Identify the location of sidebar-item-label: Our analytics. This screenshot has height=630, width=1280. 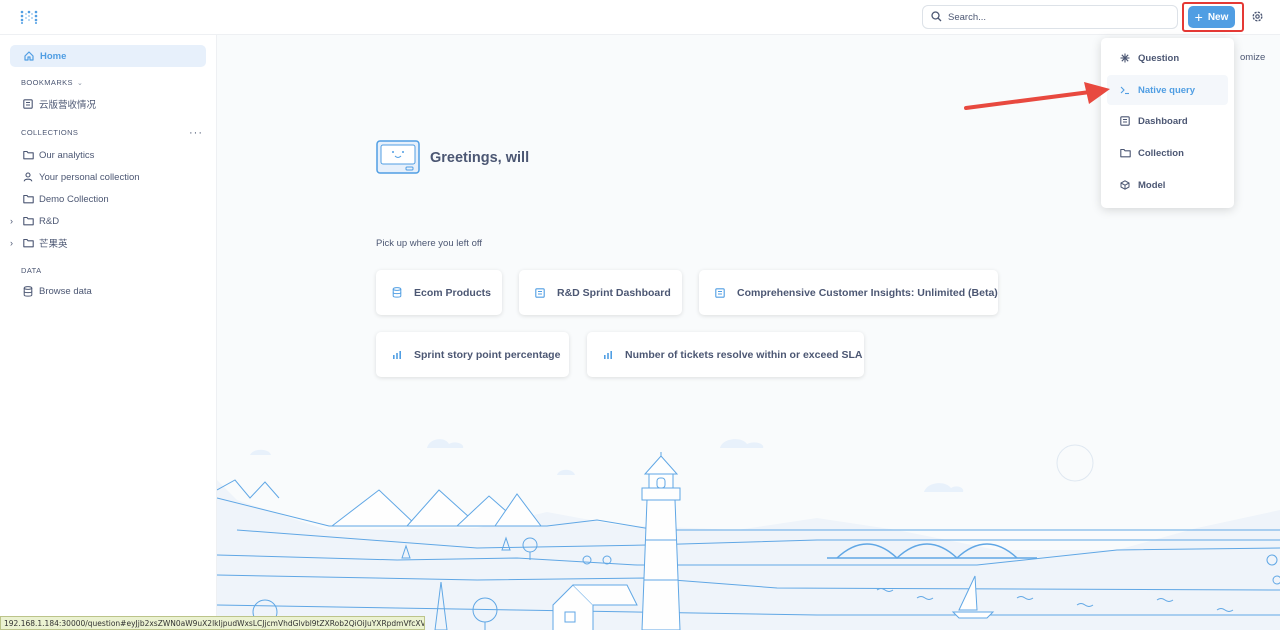
(67, 155).